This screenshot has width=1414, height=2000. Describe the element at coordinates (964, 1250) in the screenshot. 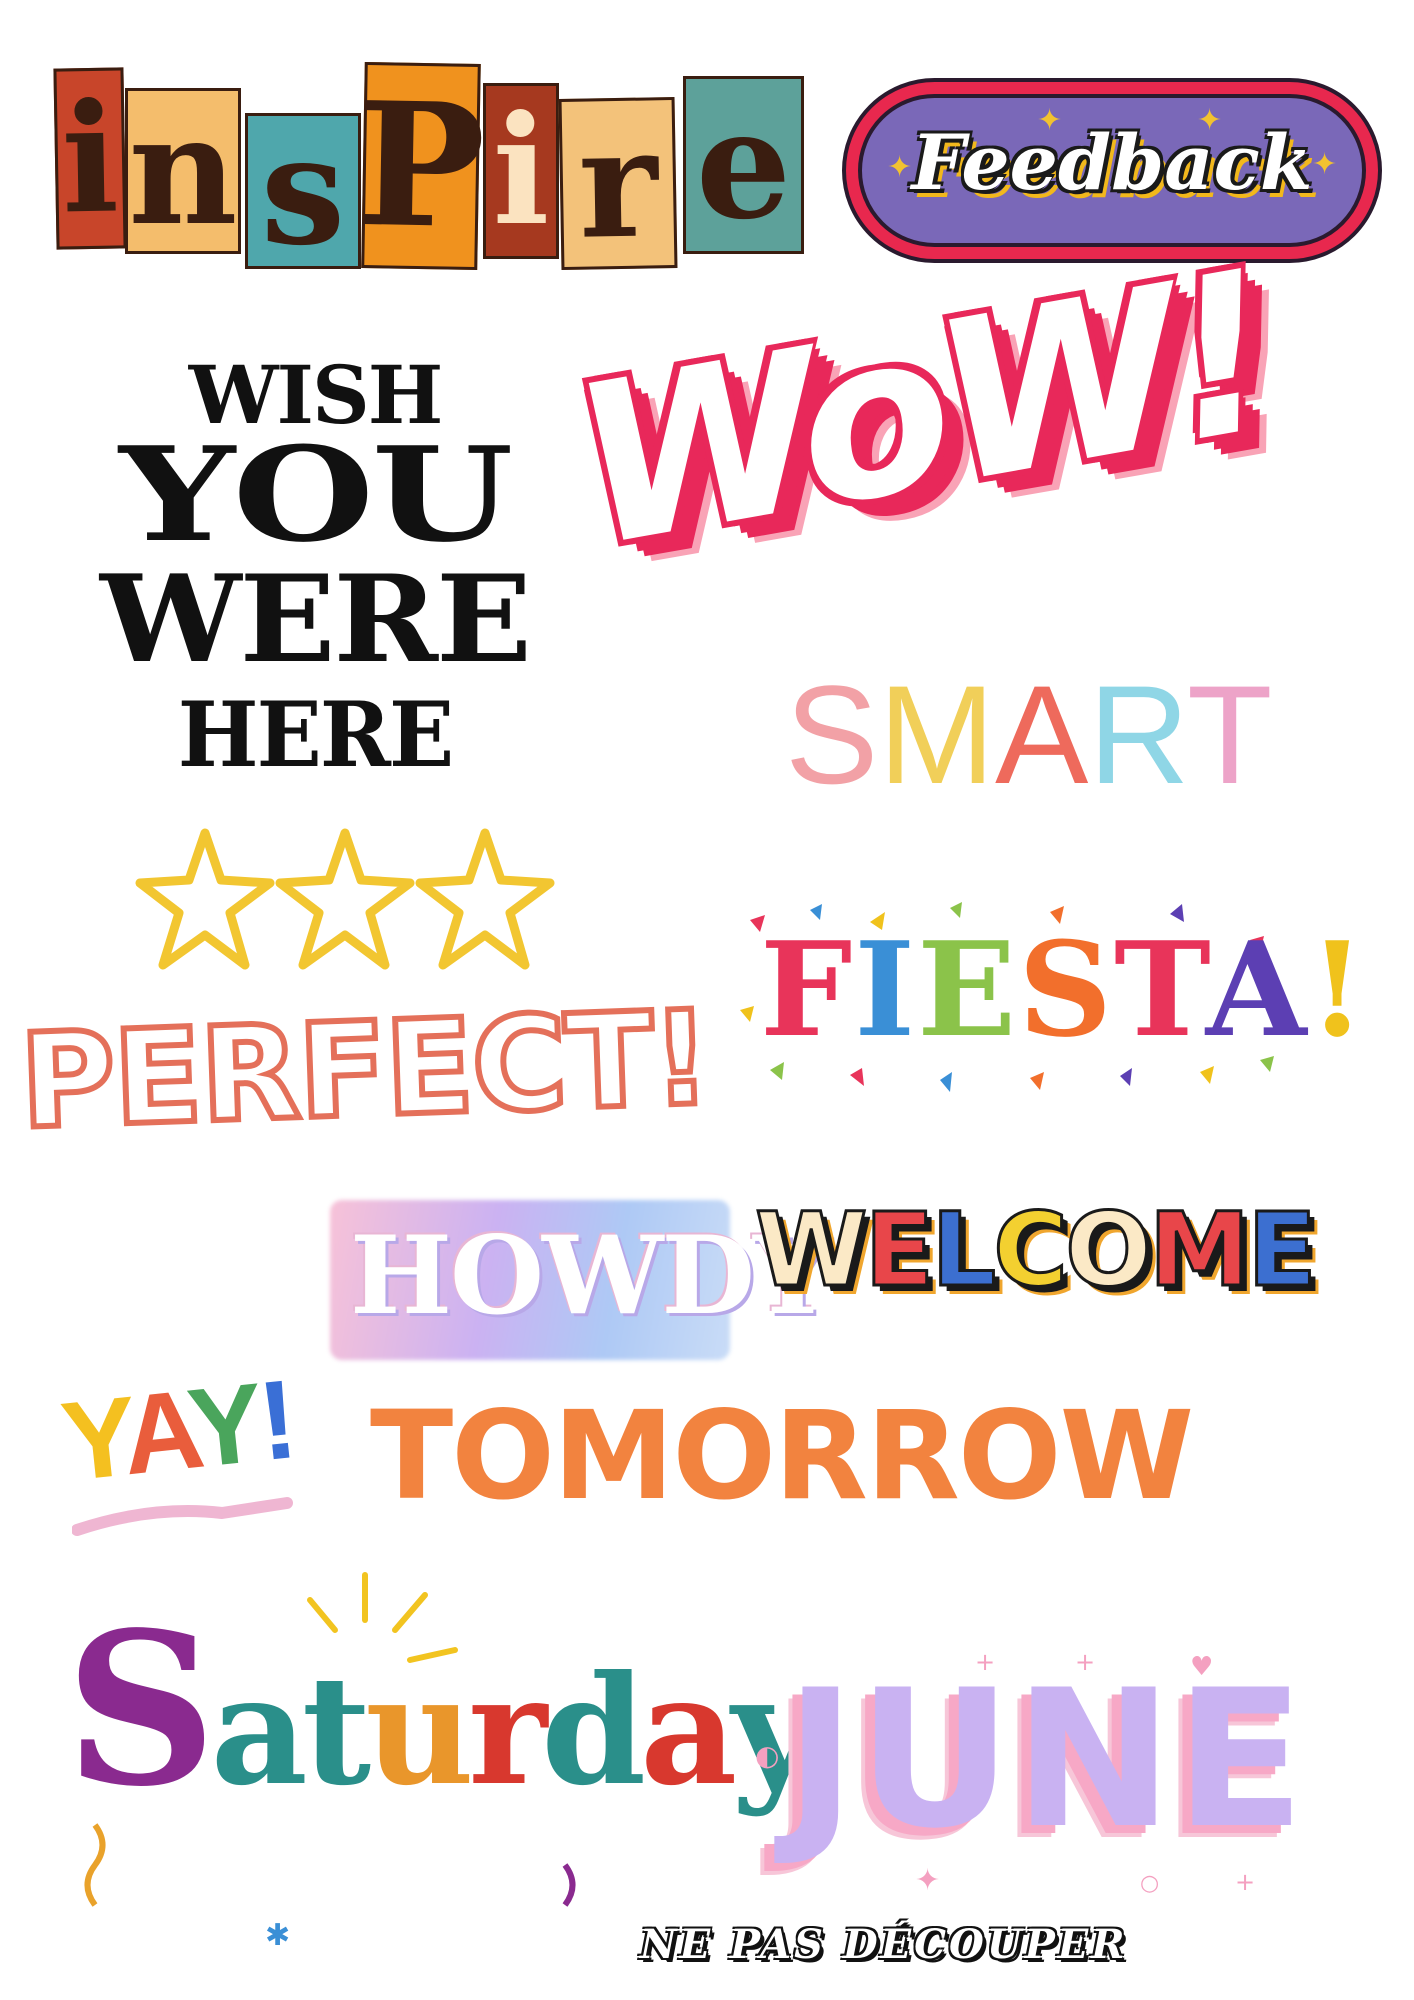

I see `welcome-letter: L` at that location.